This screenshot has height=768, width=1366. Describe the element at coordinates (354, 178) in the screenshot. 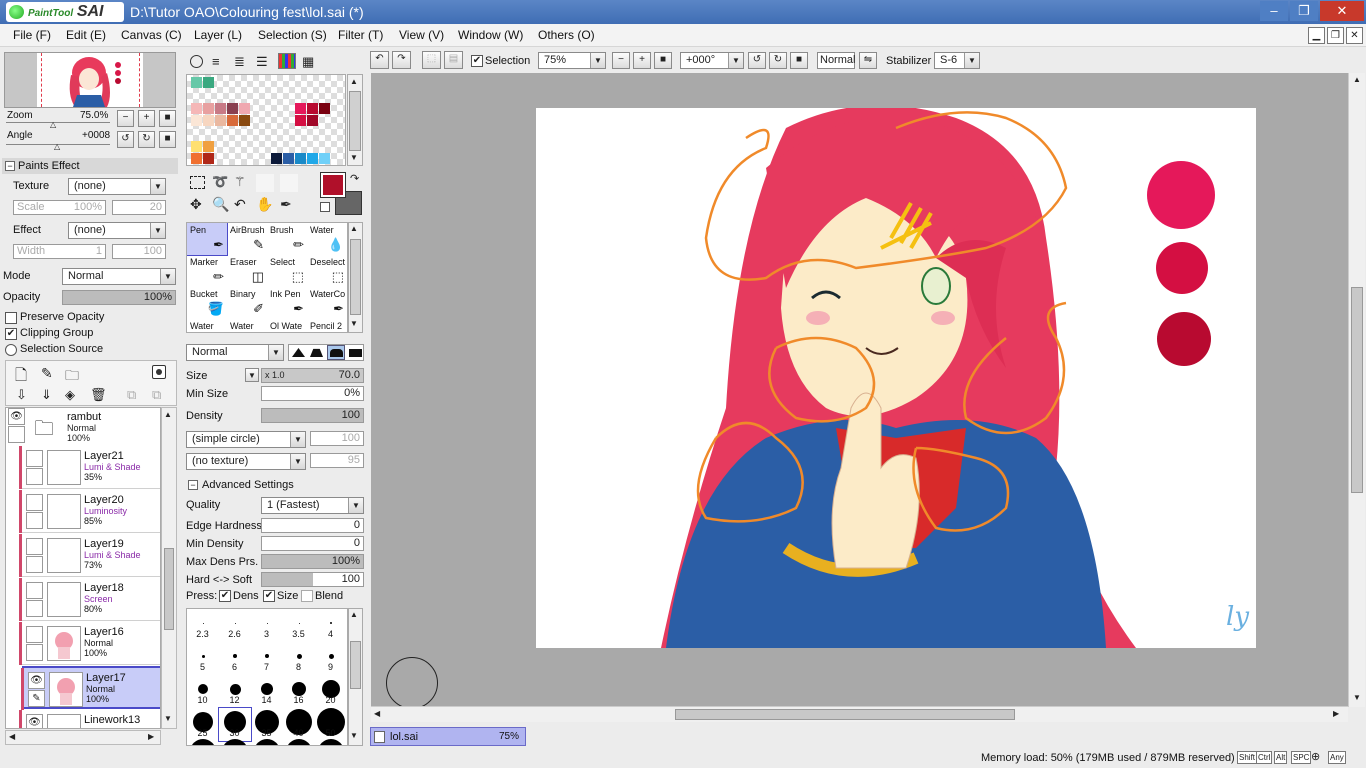

I see `swap-colors-icon: ↷` at that location.